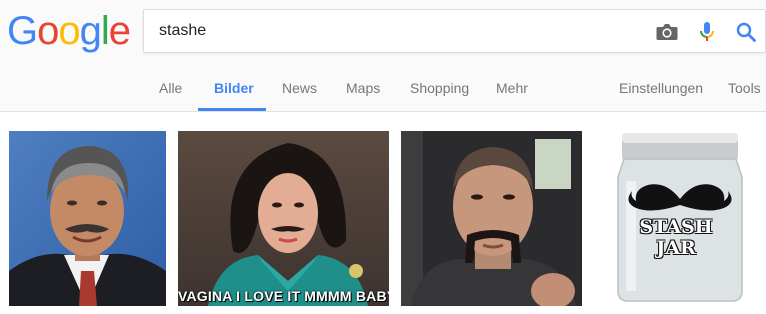 The image size is (766, 314). Describe the element at coordinates (283, 296) in the screenshot. I see `meme-caption: VAGINA I LOVE IT MMMM BABY` at that location.